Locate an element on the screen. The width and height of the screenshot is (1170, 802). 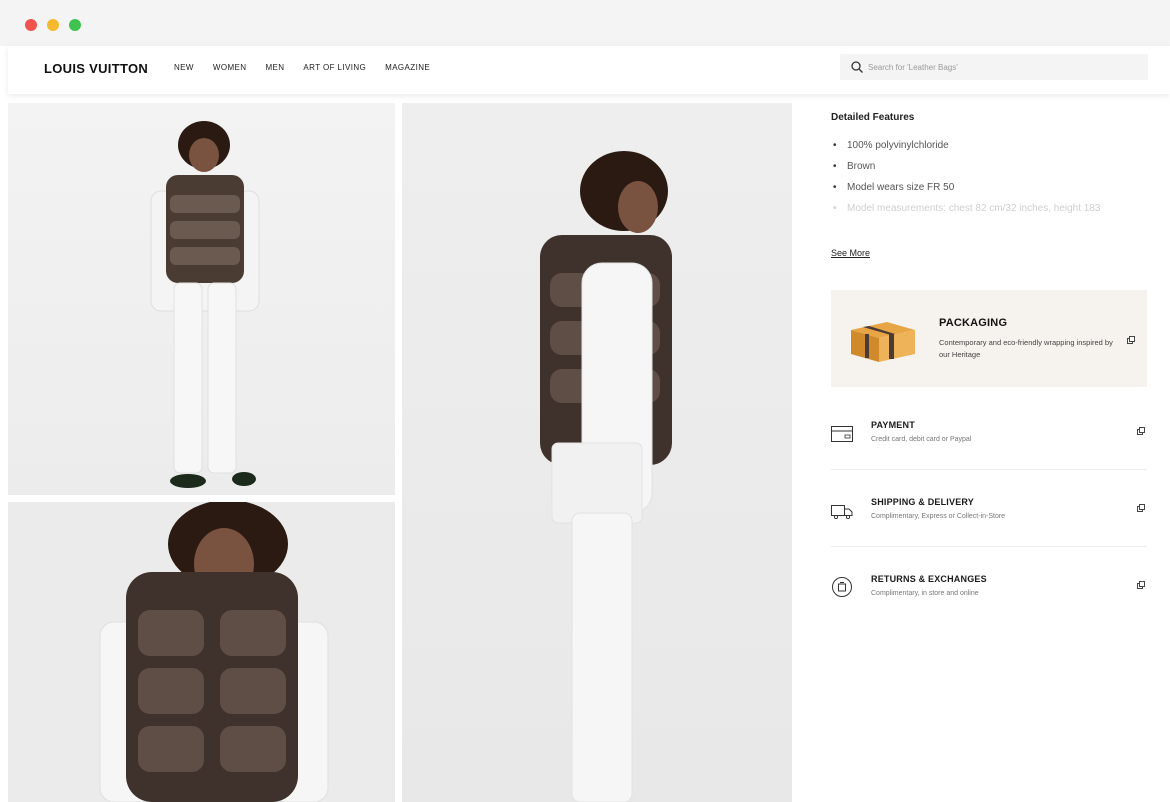
maximize-window-button is located at coordinates (75, 25).